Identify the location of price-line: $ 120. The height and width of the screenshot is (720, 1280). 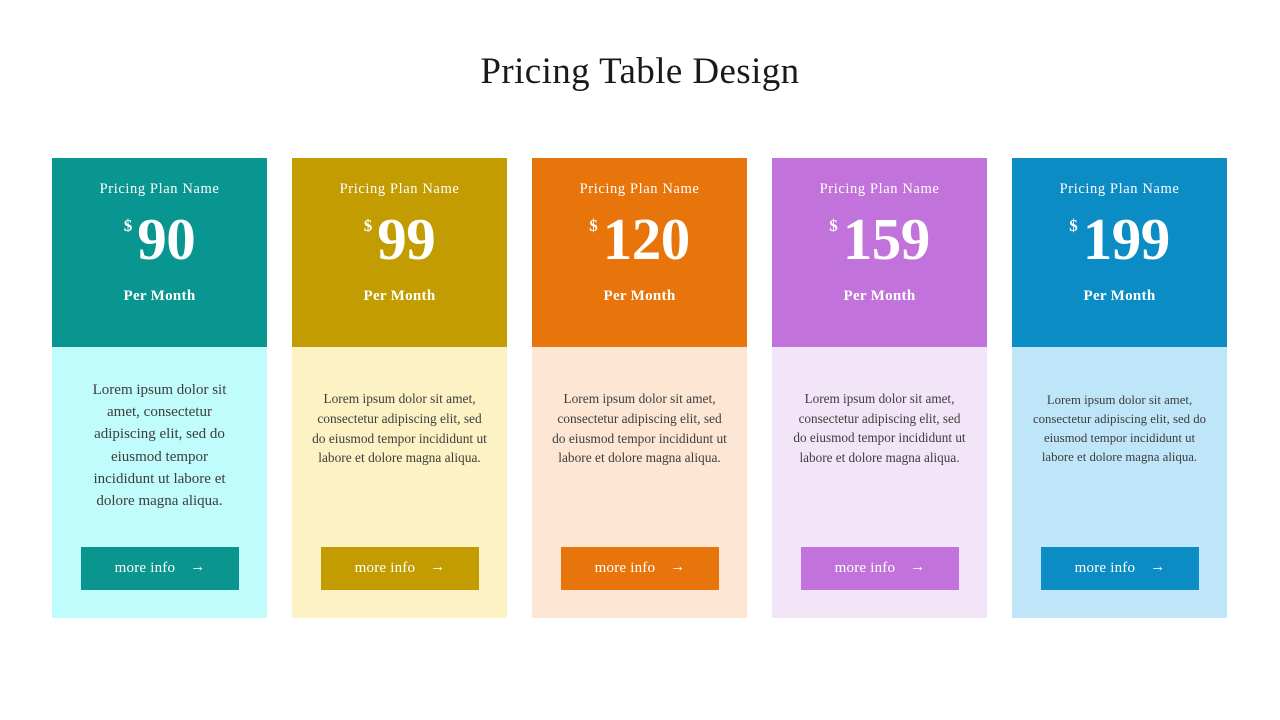
(640, 238).